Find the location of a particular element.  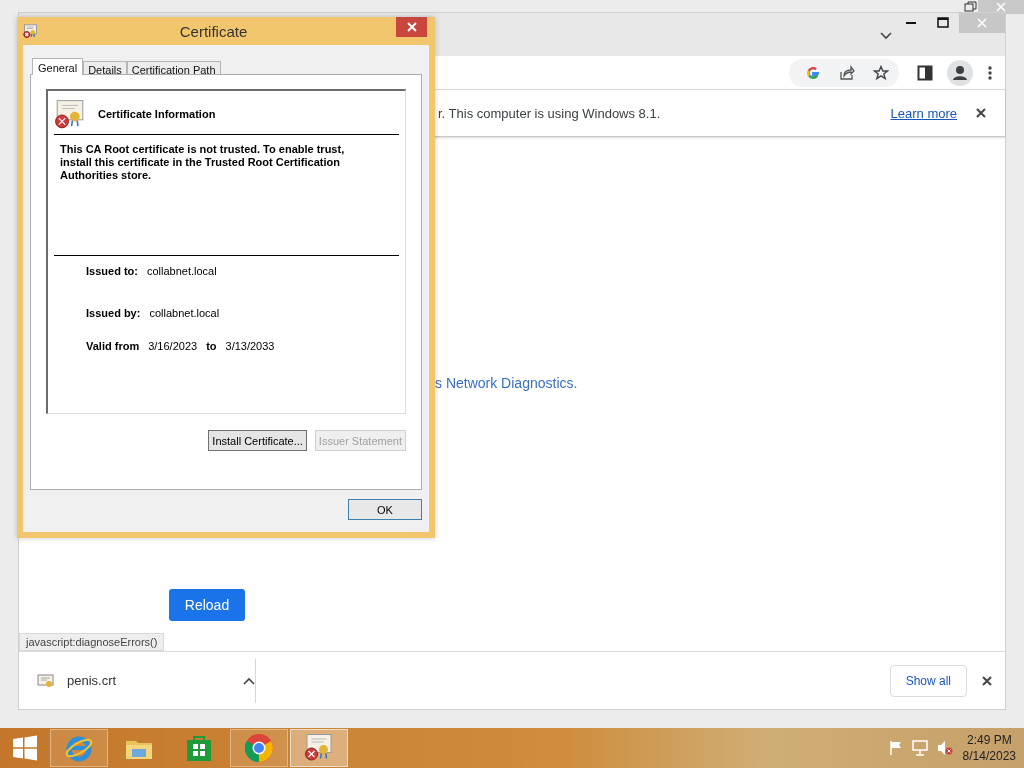

side-panel-icon is located at coordinates (925, 72).